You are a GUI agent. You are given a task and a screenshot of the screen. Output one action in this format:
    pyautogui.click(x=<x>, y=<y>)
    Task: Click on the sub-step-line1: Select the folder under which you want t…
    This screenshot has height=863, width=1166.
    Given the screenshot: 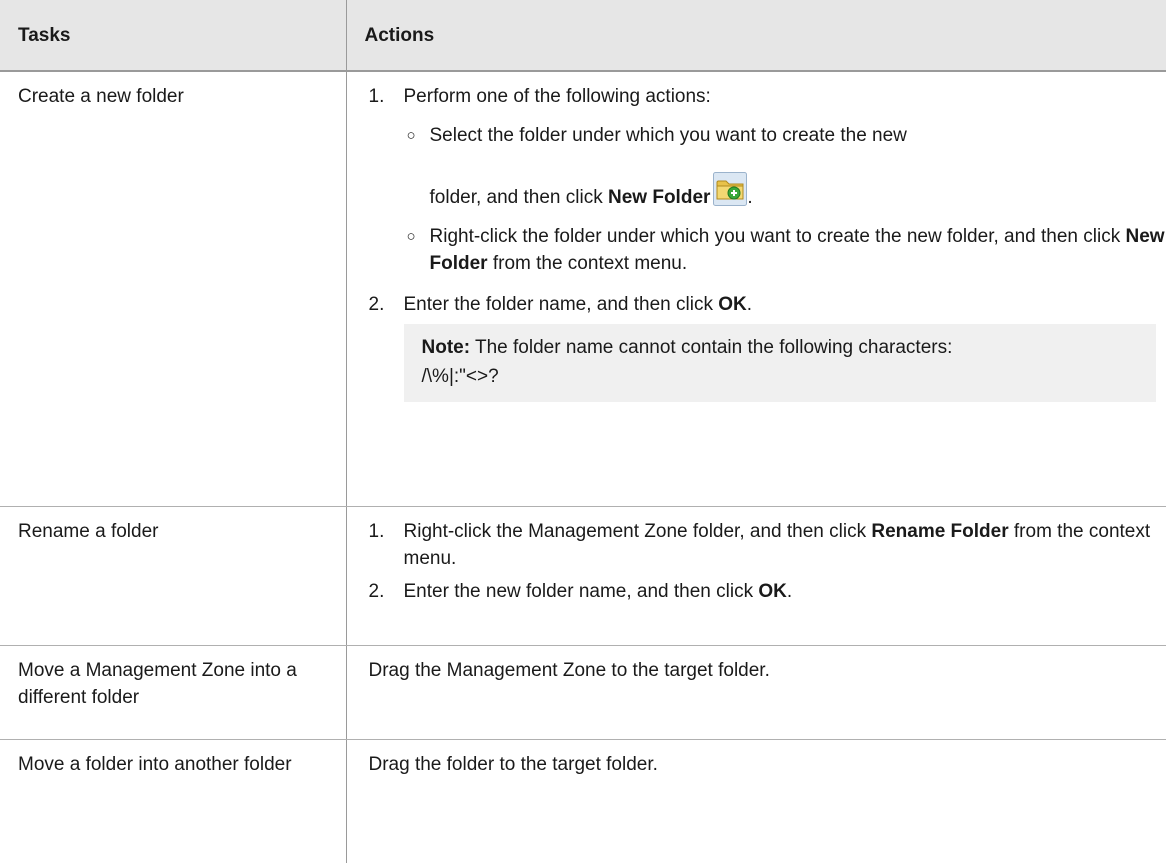 What is the action you would take?
    pyautogui.click(x=668, y=135)
    